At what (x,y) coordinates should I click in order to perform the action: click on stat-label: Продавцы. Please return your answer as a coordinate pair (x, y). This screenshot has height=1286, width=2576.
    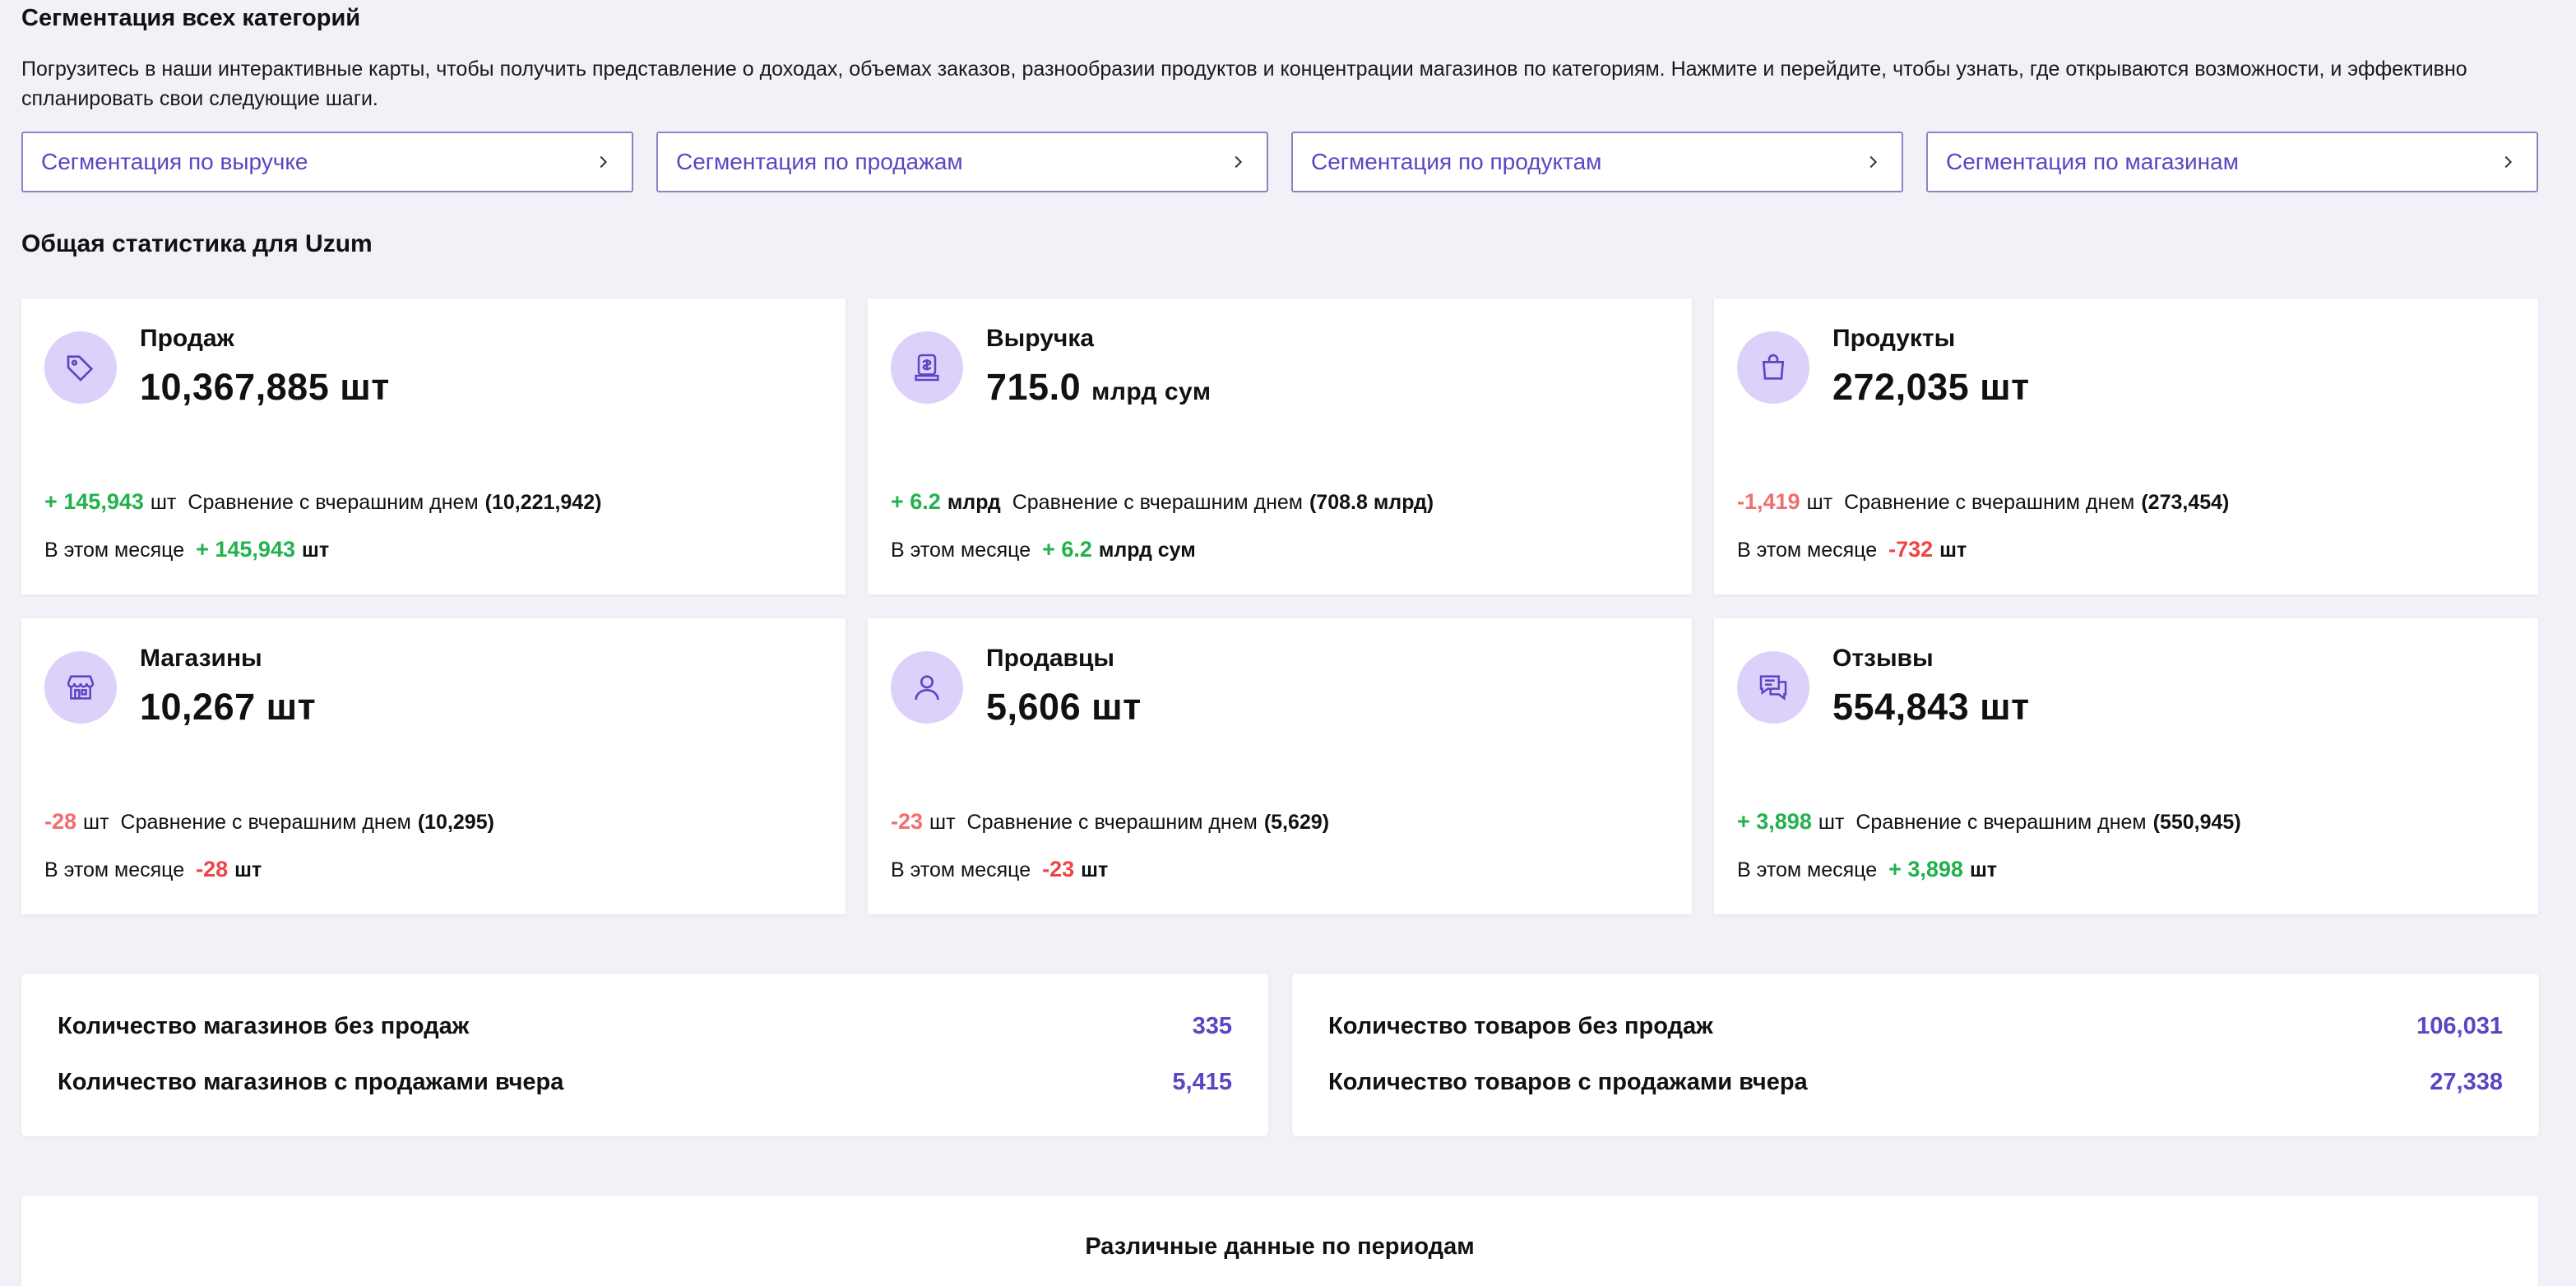
    Looking at the image, I should click on (1051, 659).